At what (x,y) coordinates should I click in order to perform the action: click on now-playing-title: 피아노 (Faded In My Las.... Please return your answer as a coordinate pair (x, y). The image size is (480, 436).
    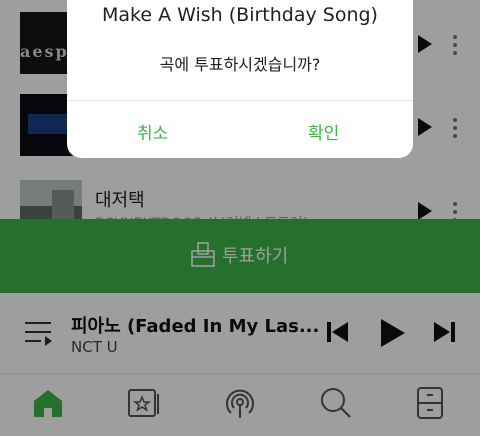
    Looking at the image, I should click on (195, 326).